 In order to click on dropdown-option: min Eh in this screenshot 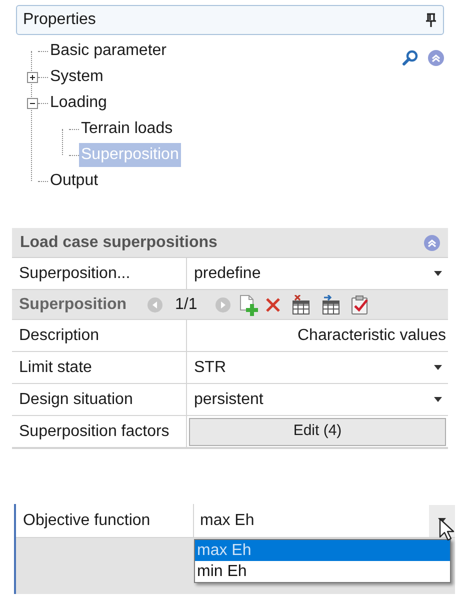, I will do `click(322, 571)`.